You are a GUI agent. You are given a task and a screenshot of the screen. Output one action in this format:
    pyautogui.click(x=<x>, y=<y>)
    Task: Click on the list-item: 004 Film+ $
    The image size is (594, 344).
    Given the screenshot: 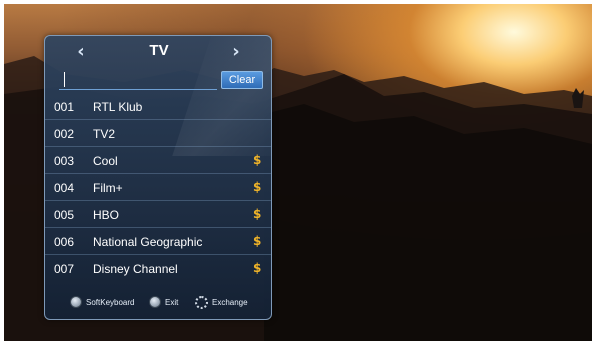 What is the action you would take?
    pyautogui.click(x=158, y=187)
    